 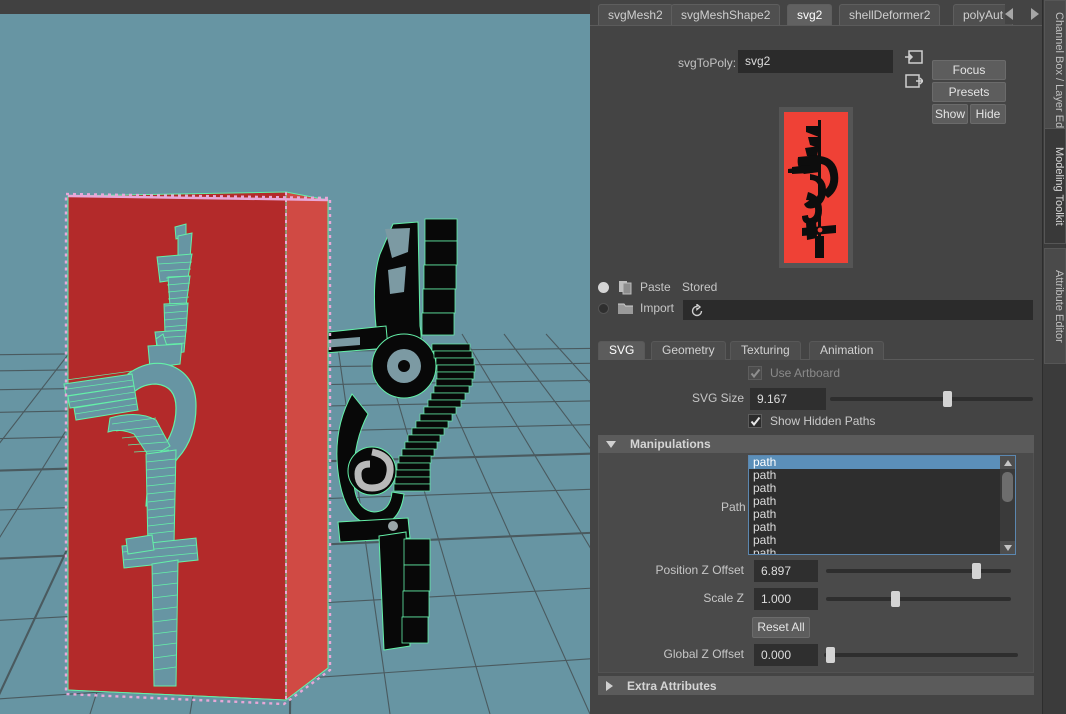 What do you see at coordinates (786, 599) in the screenshot?
I see `scale-z-input: 1.000` at bounding box center [786, 599].